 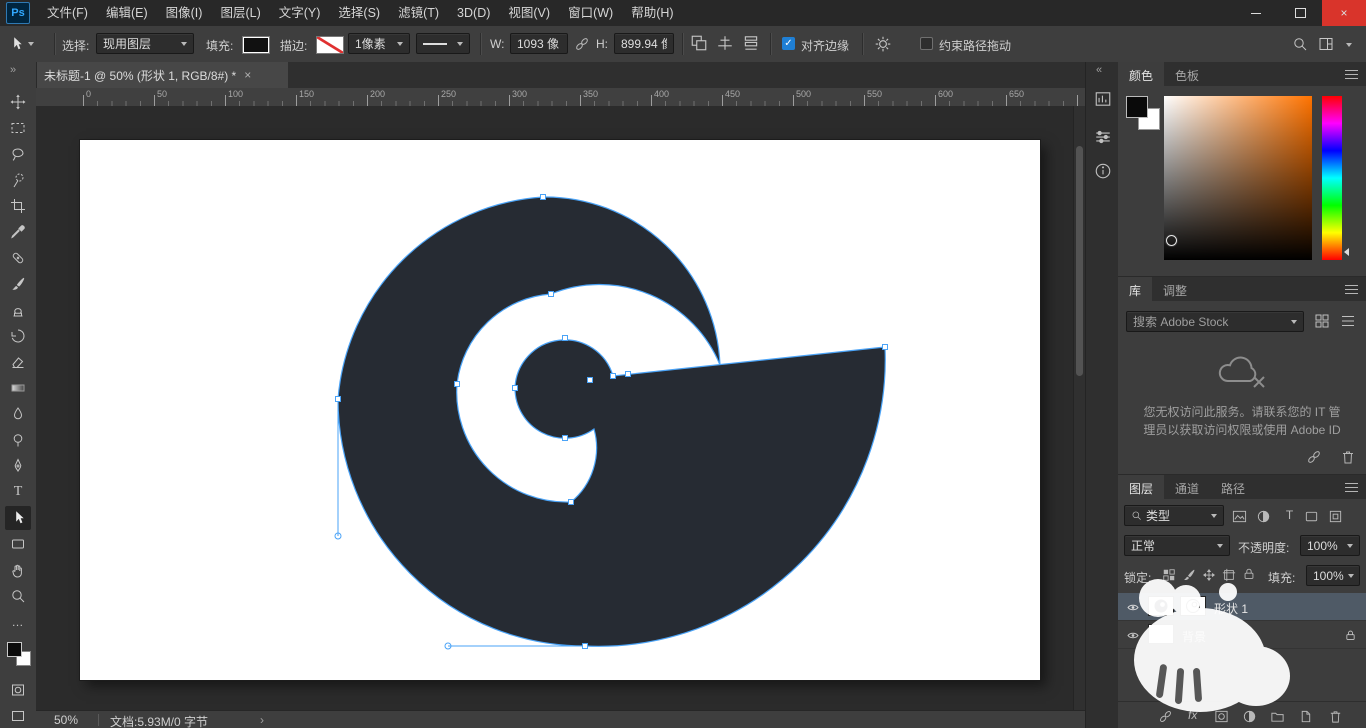 What do you see at coordinates (18, 154) in the screenshot?
I see `tool-lasso` at bounding box center [18, 154].